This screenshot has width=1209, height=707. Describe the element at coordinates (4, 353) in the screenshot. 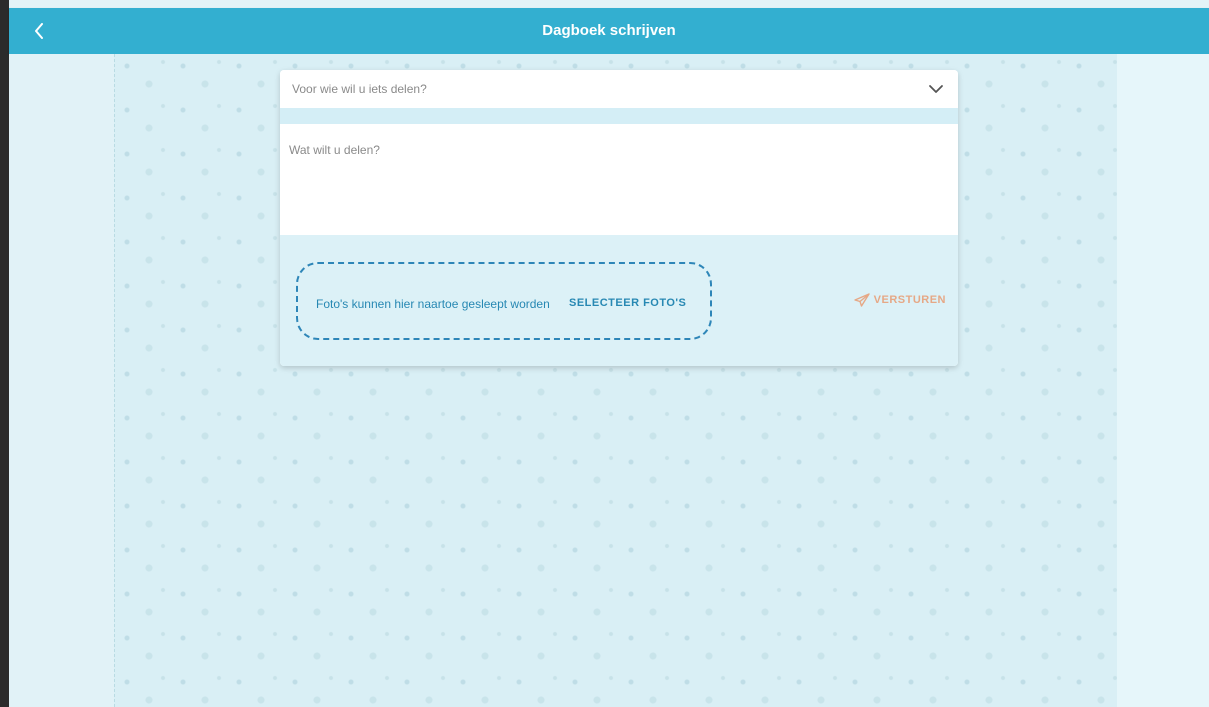

I see `window-edge` at that location.